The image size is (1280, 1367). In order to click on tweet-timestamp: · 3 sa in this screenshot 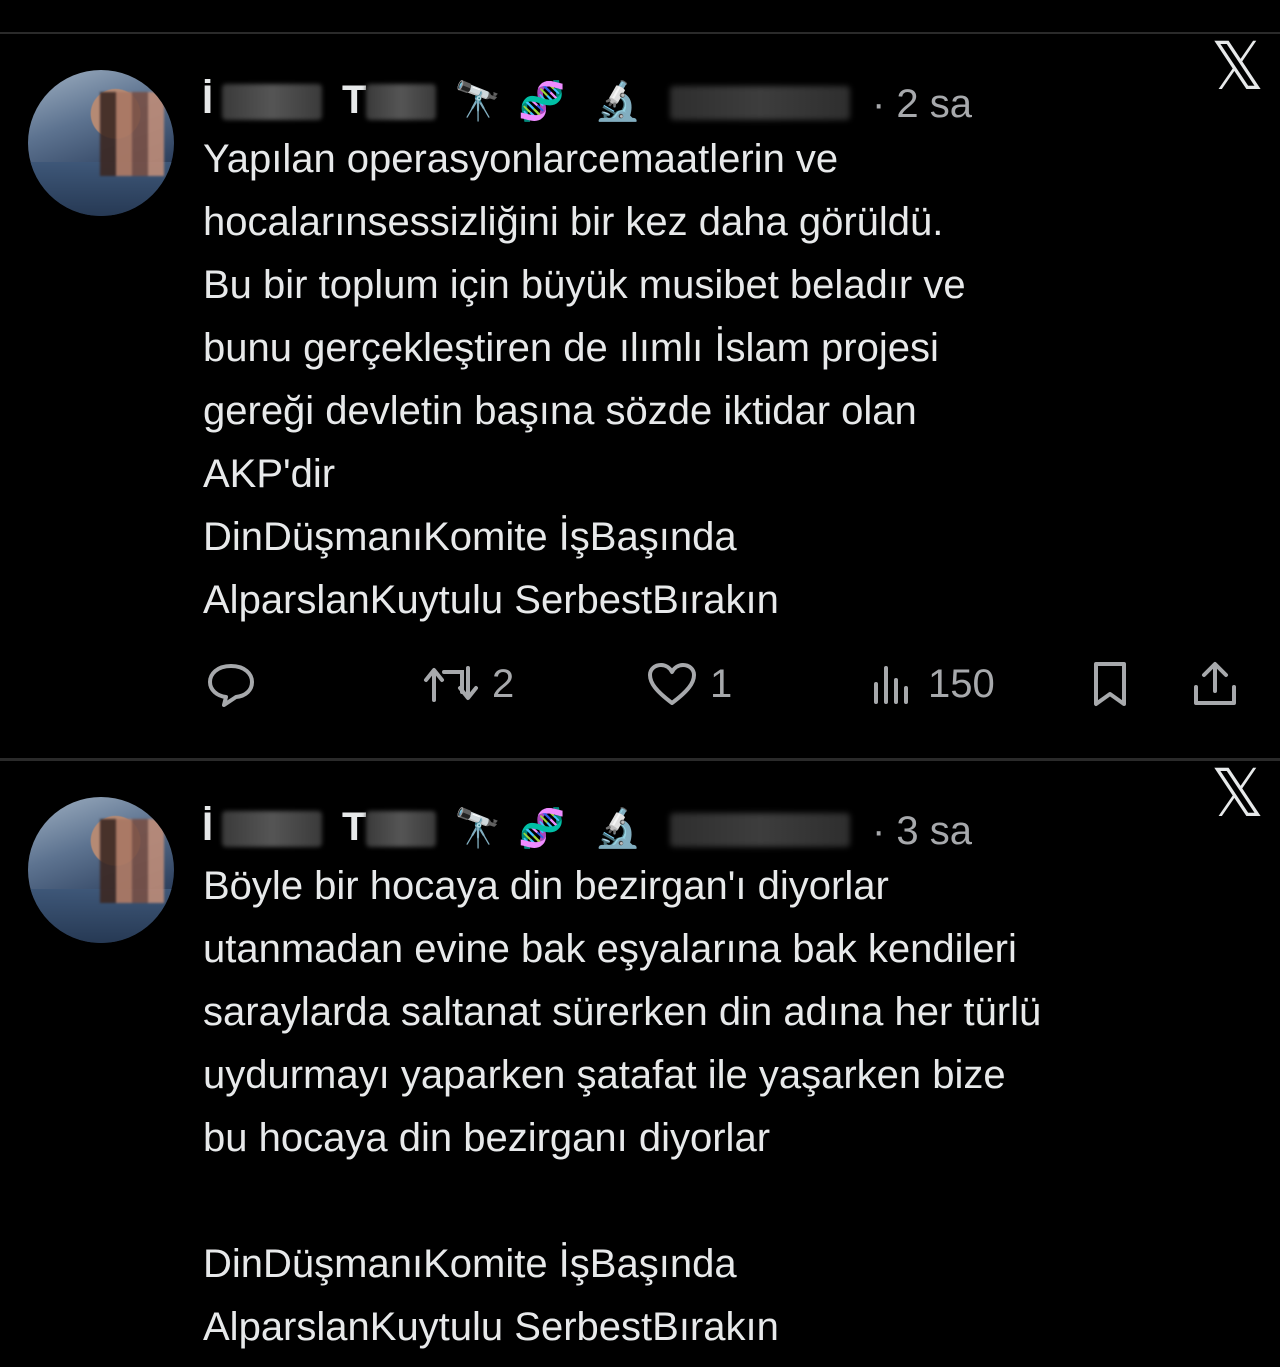, I will do `click(922, 831)`.